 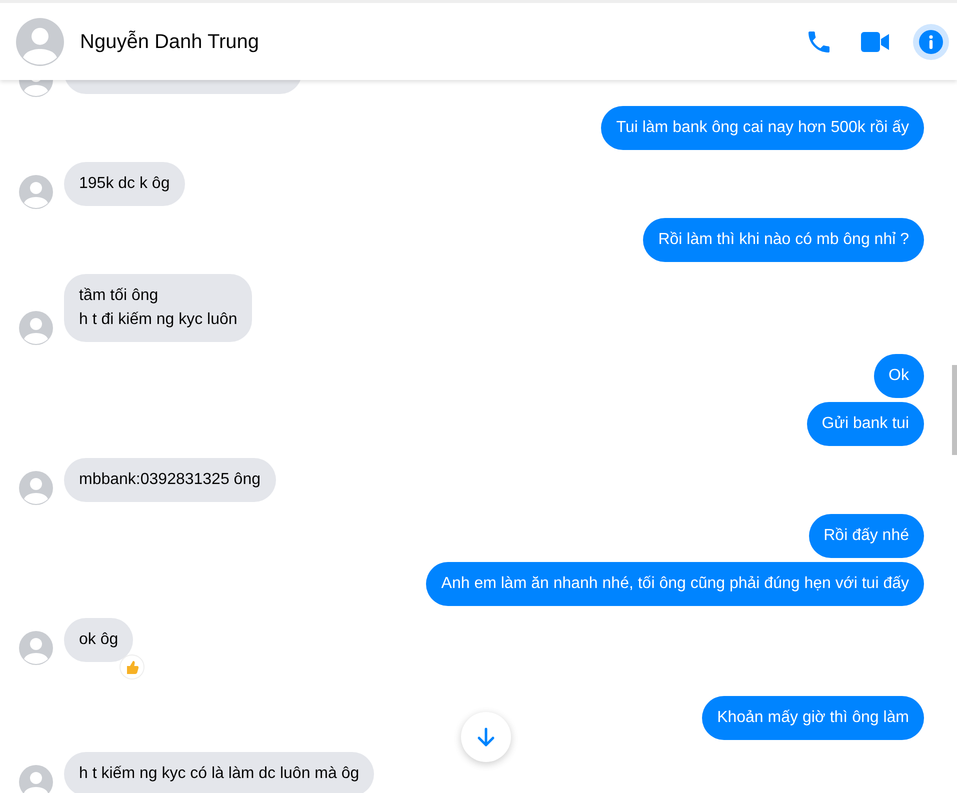 I want to click on info-button, so click(x=931, y=42).